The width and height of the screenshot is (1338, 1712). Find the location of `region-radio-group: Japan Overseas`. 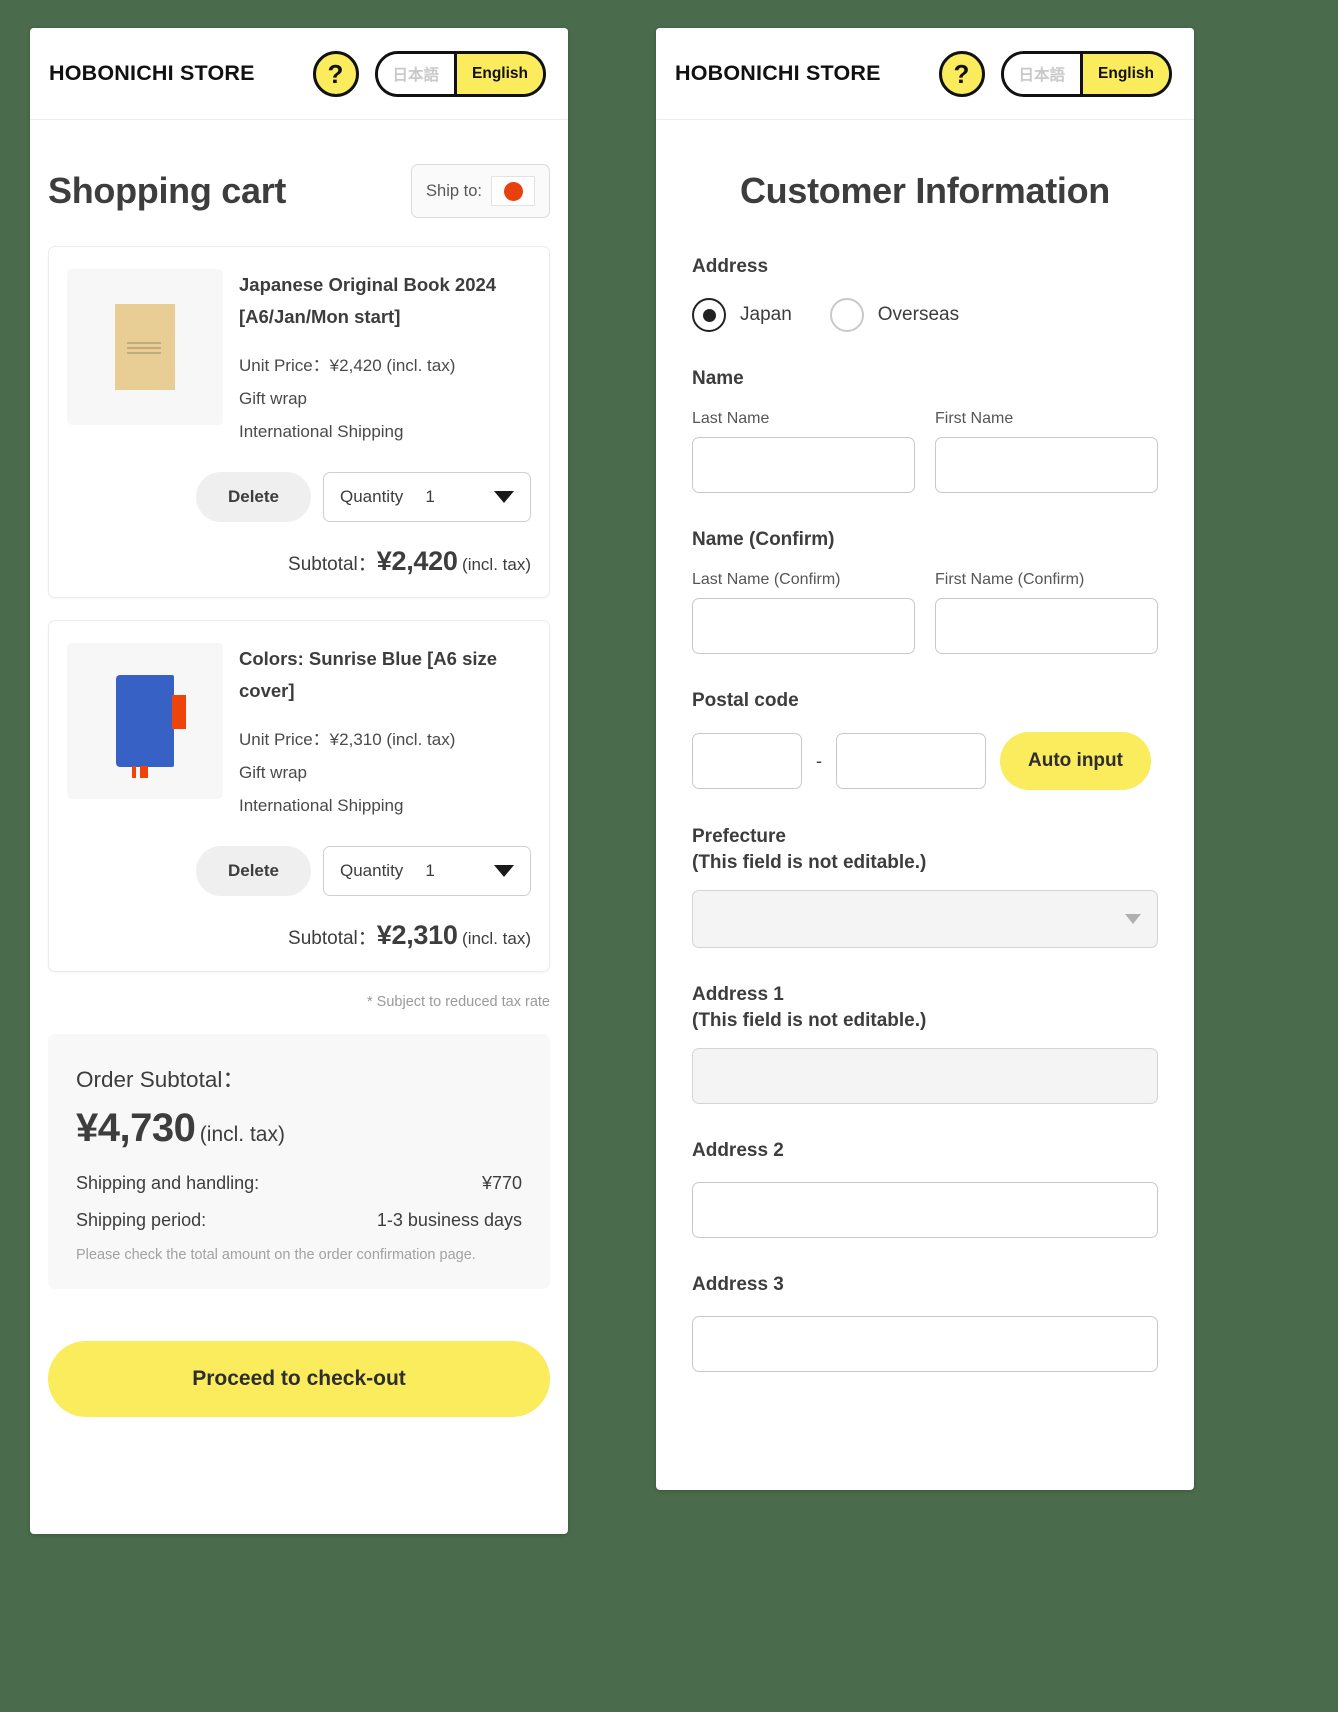

region-radio-group: Japan Overseas is located at coordinates (925, 315).